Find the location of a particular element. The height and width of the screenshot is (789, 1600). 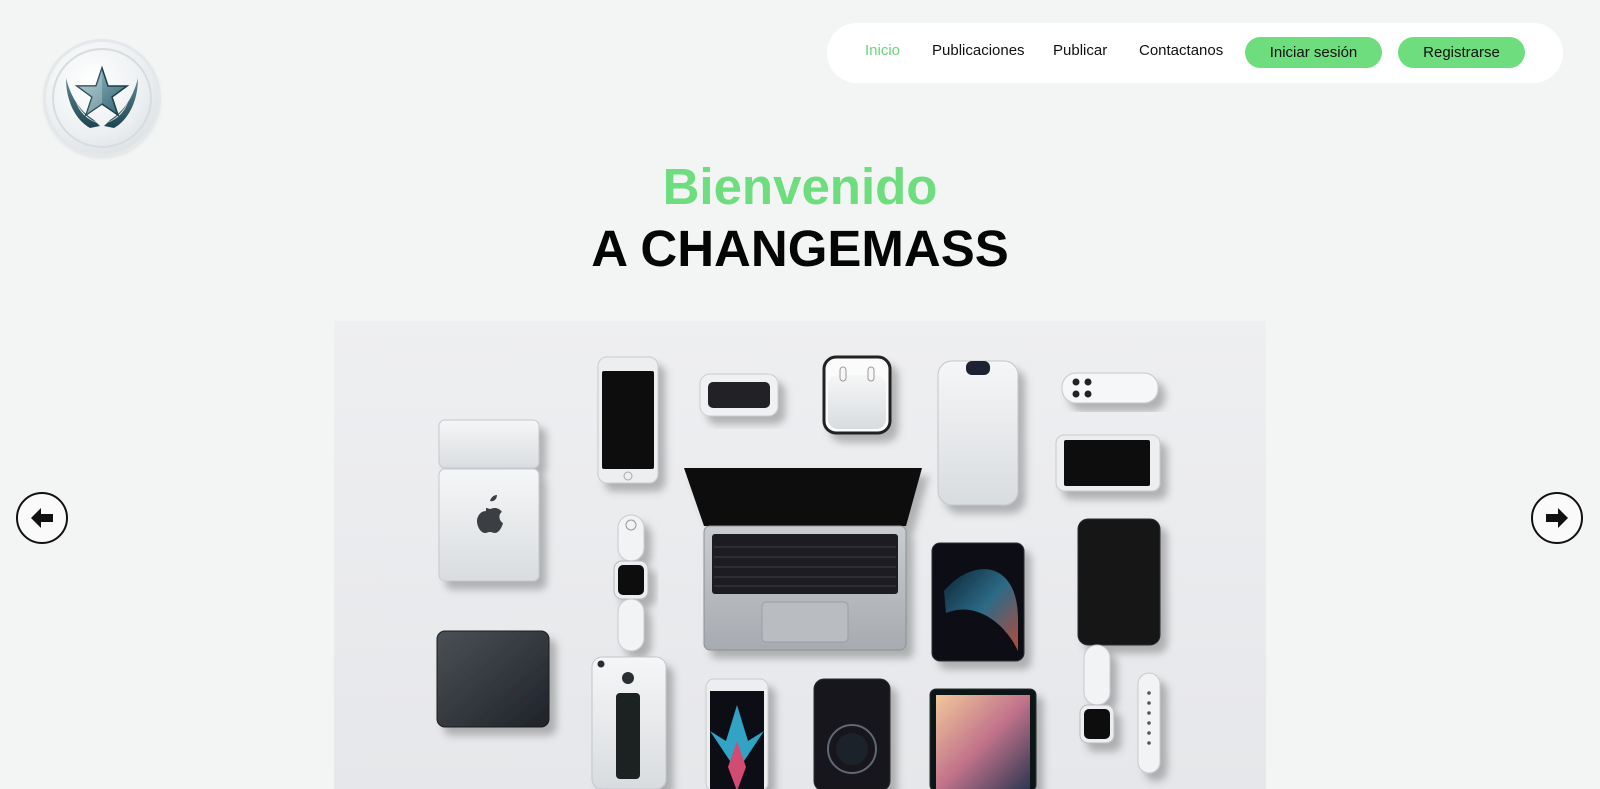

star-hands-emblem-icon is located at coordinates (102, 96).